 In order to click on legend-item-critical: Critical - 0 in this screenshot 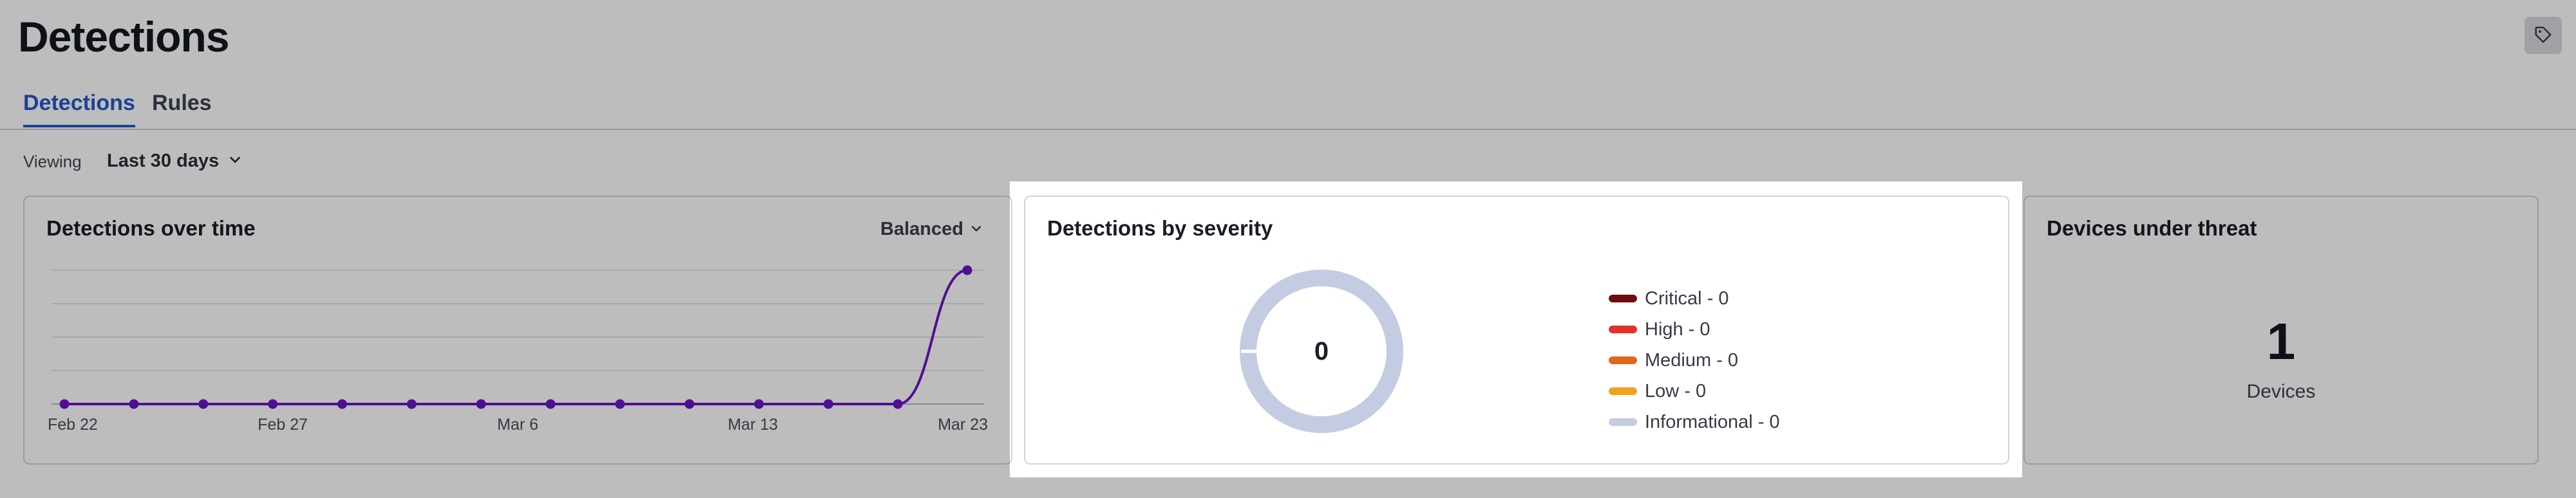, I will do `click(1694, 299)`.